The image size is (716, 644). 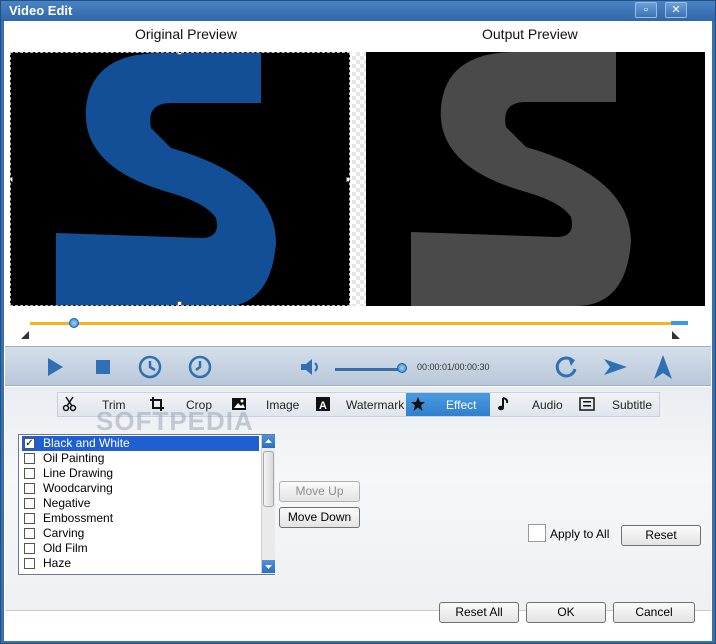 What do you see at coordinates (663, 367) in the screenshot?
I see `flip-vertical-icon` at bounding box center [663, 367].